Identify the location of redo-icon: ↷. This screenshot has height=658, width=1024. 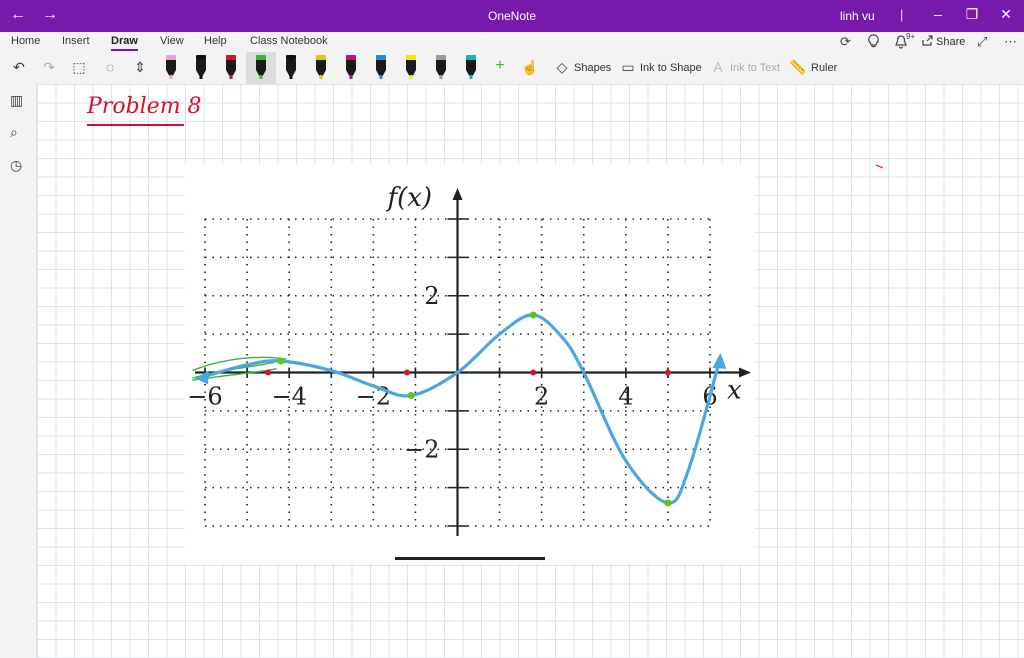
(49, 67).